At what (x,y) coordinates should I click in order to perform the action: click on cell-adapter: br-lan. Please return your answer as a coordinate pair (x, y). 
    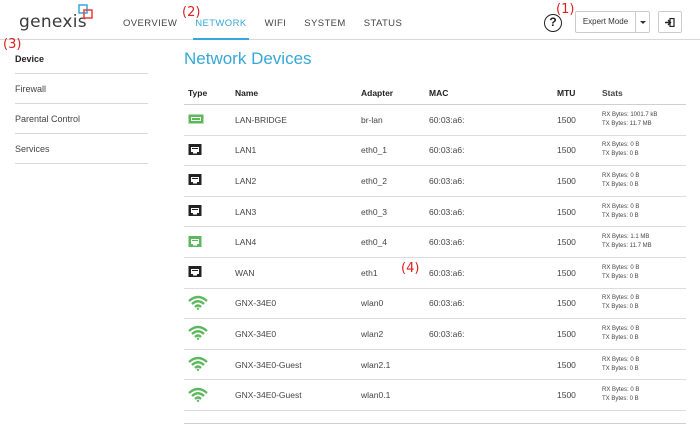
    Looking at the image, I should click on (372, 119).